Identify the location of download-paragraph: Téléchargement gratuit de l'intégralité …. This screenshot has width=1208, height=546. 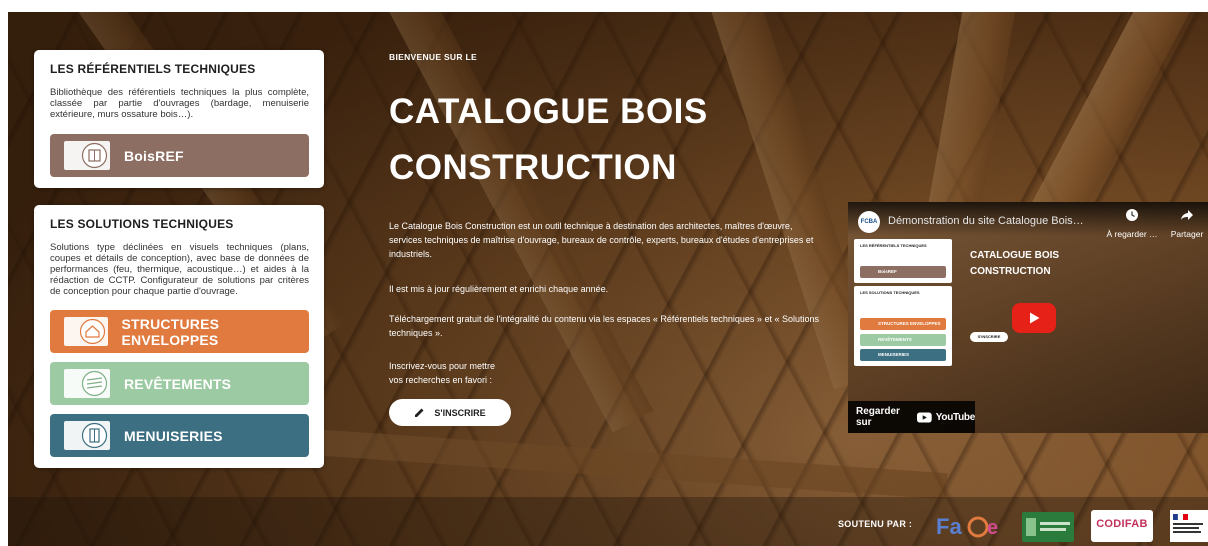
(604, 326).